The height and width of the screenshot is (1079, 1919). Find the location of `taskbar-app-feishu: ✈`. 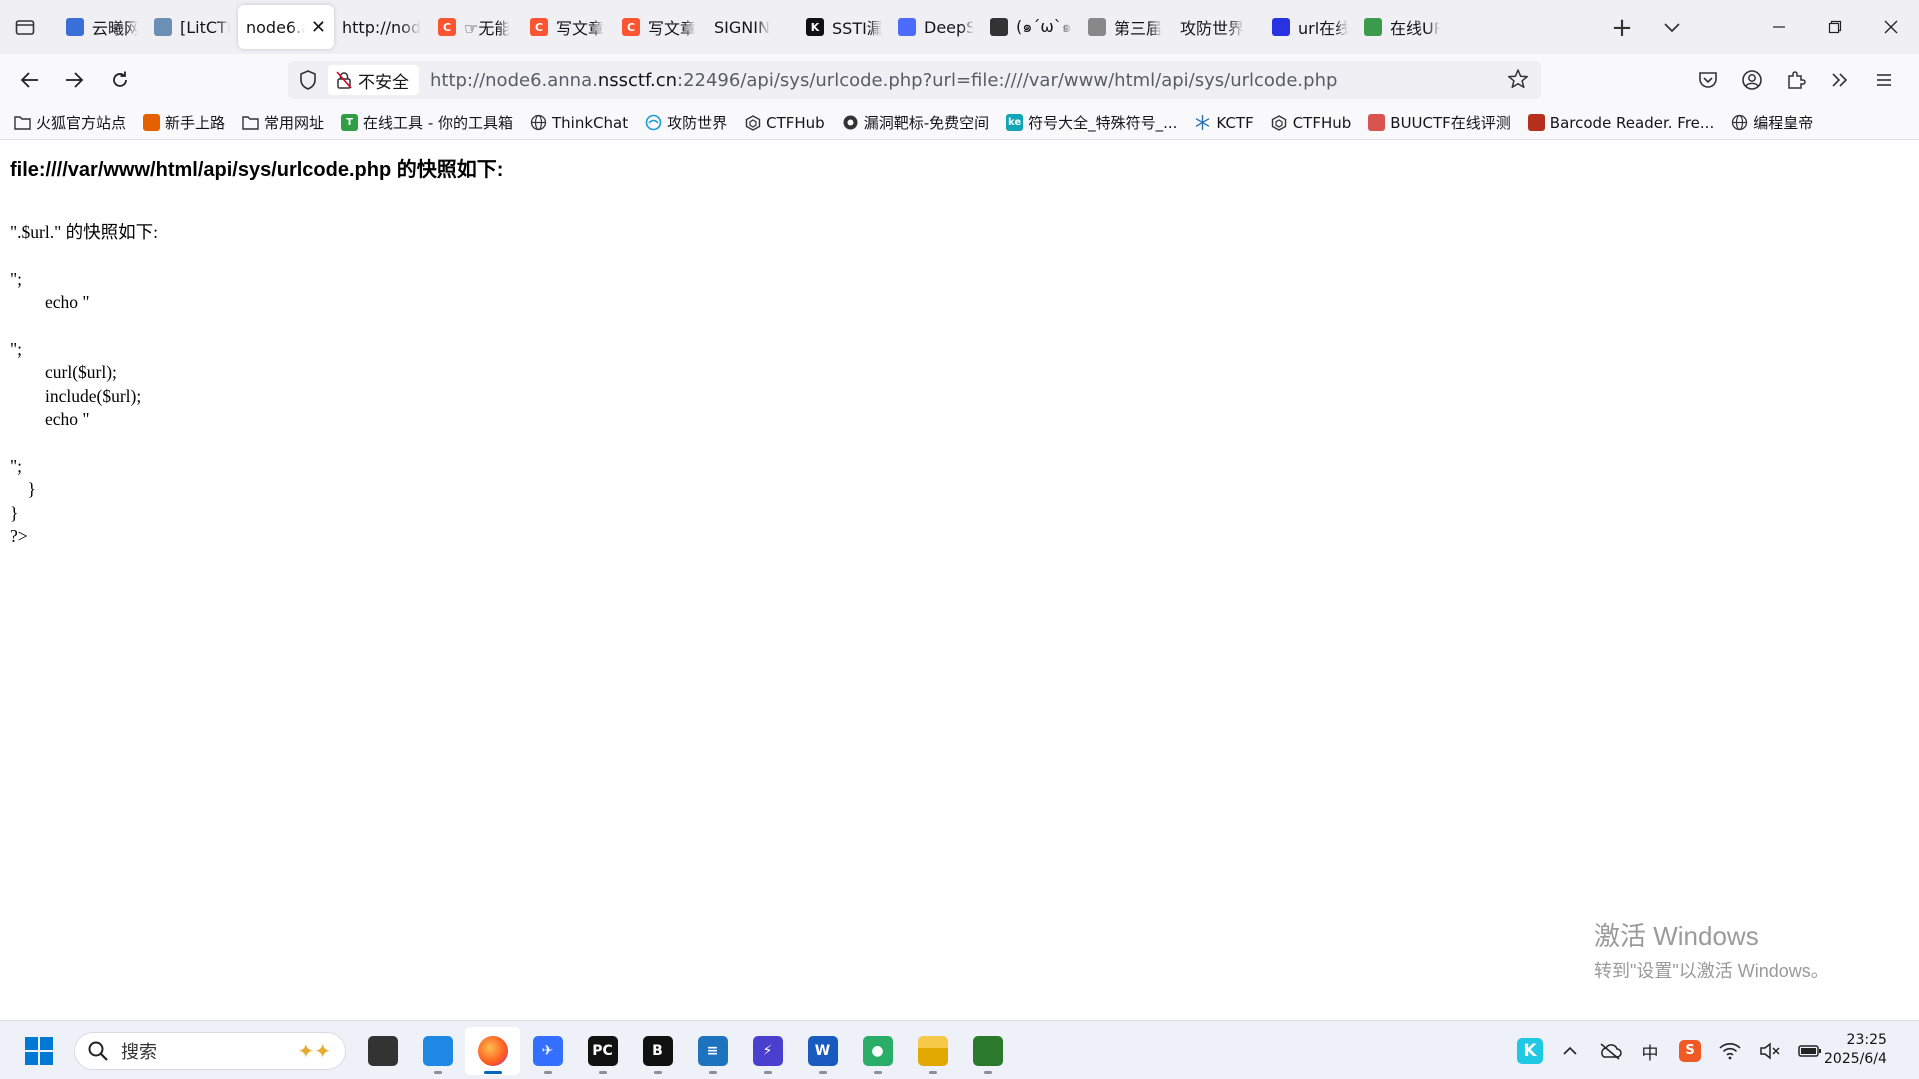

taskbar-app-feishu: ✈ is located at coordinates (547, 1051).